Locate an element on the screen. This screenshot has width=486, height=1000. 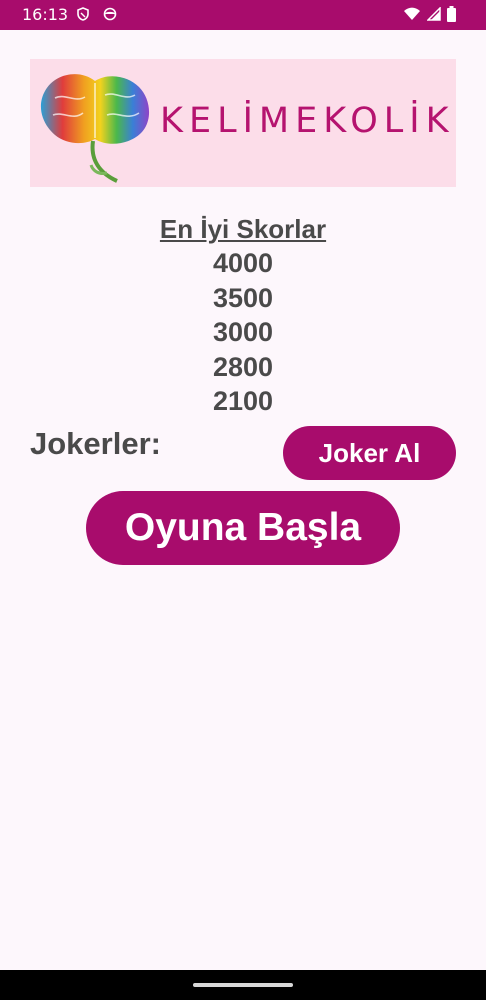
face-icon is located at coordinates (110, 14).